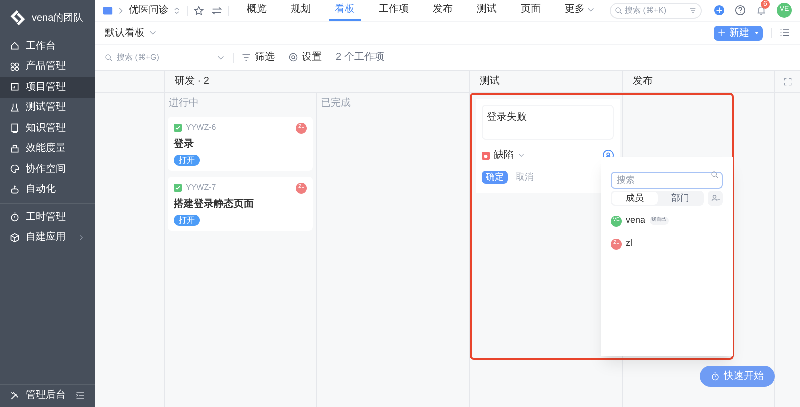  I want to click on nav-tab: 更多, so click(580, 10).